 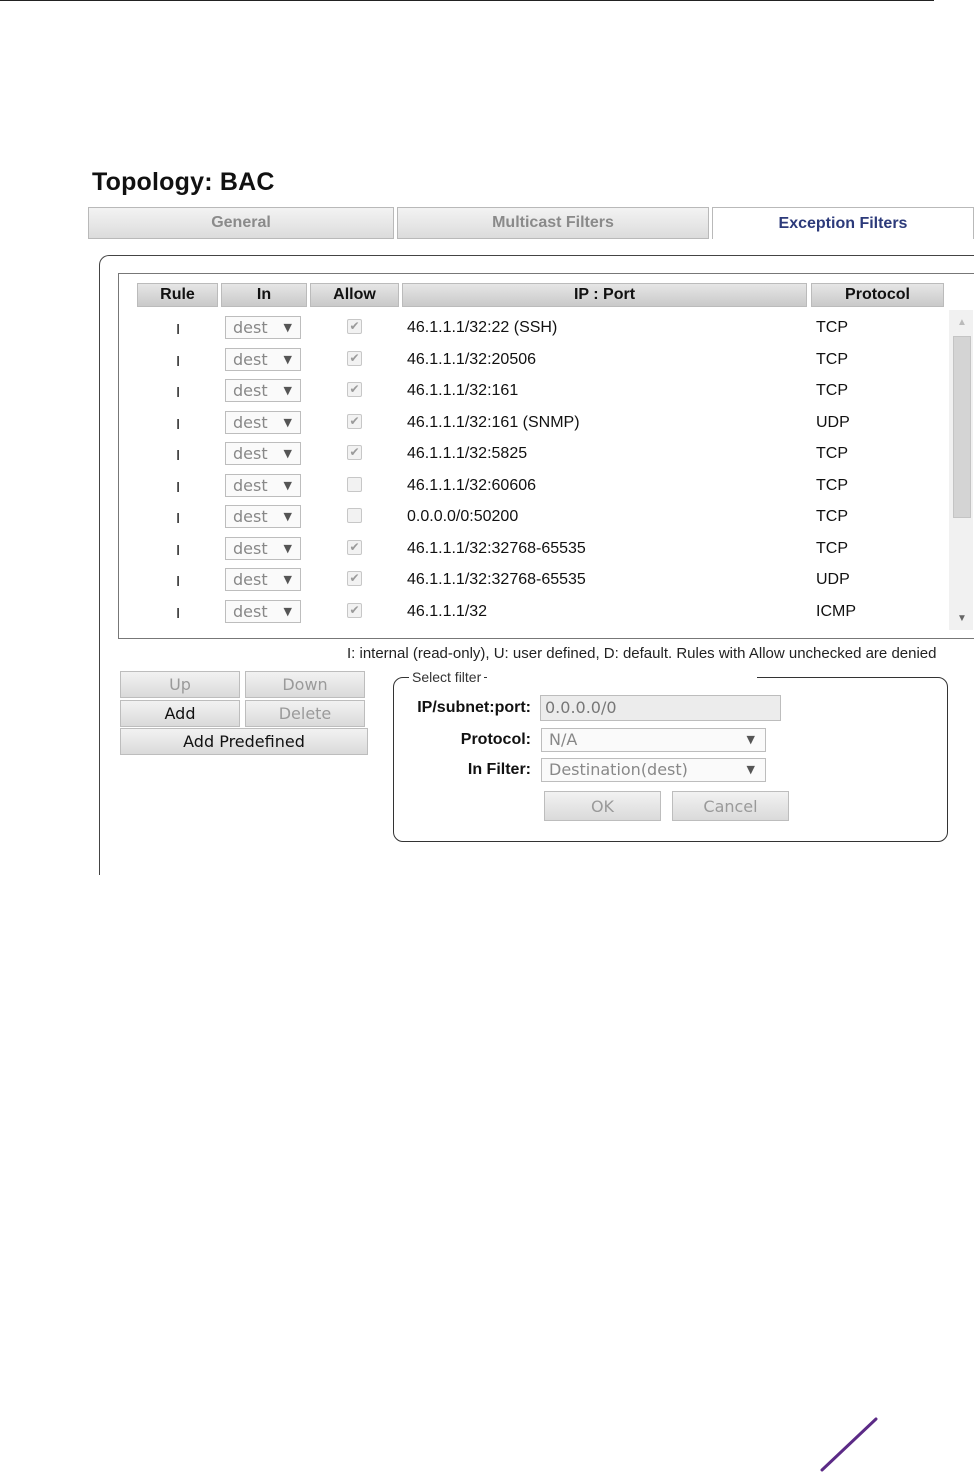 I want to click on add-button: Add, so click(x=180, y=713).